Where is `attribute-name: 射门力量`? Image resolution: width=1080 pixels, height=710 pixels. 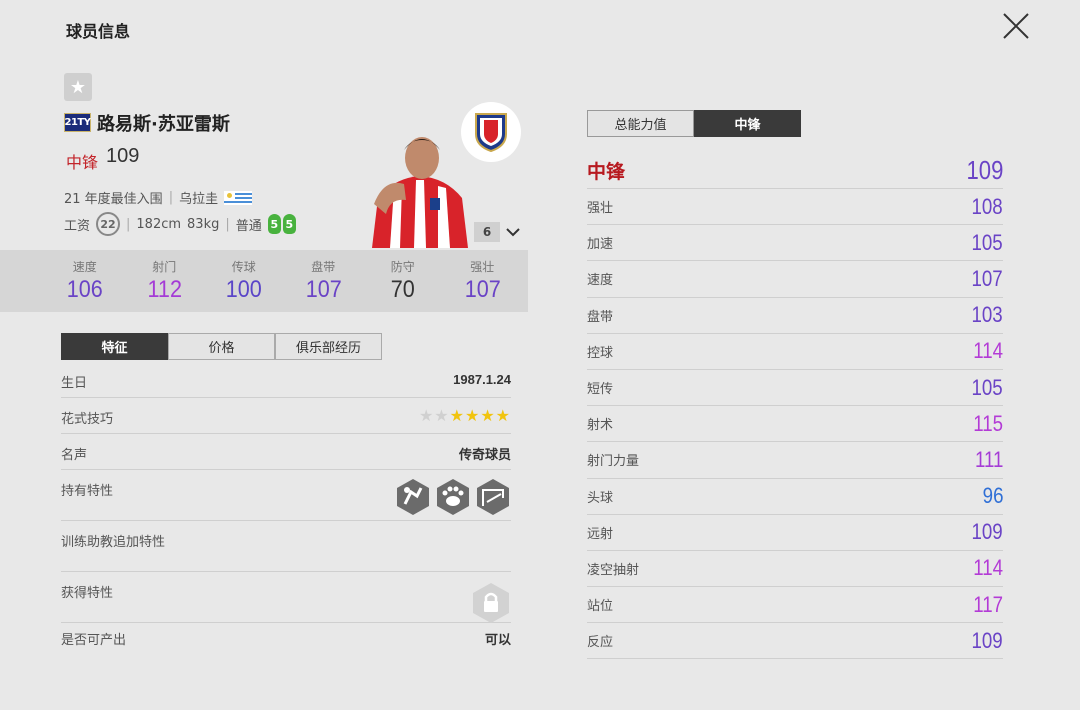
attribute-name: 射门力量 is located at coordinates (613, 462).